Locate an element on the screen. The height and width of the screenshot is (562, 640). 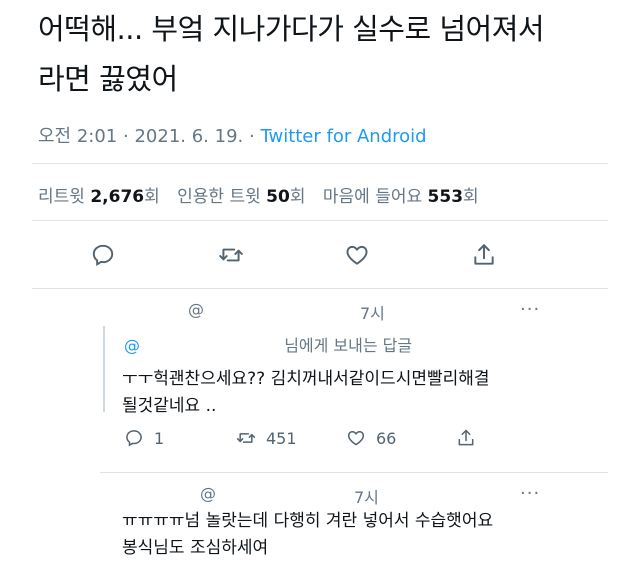
reply-like-button: 66 is located at coordinates (401, 438).